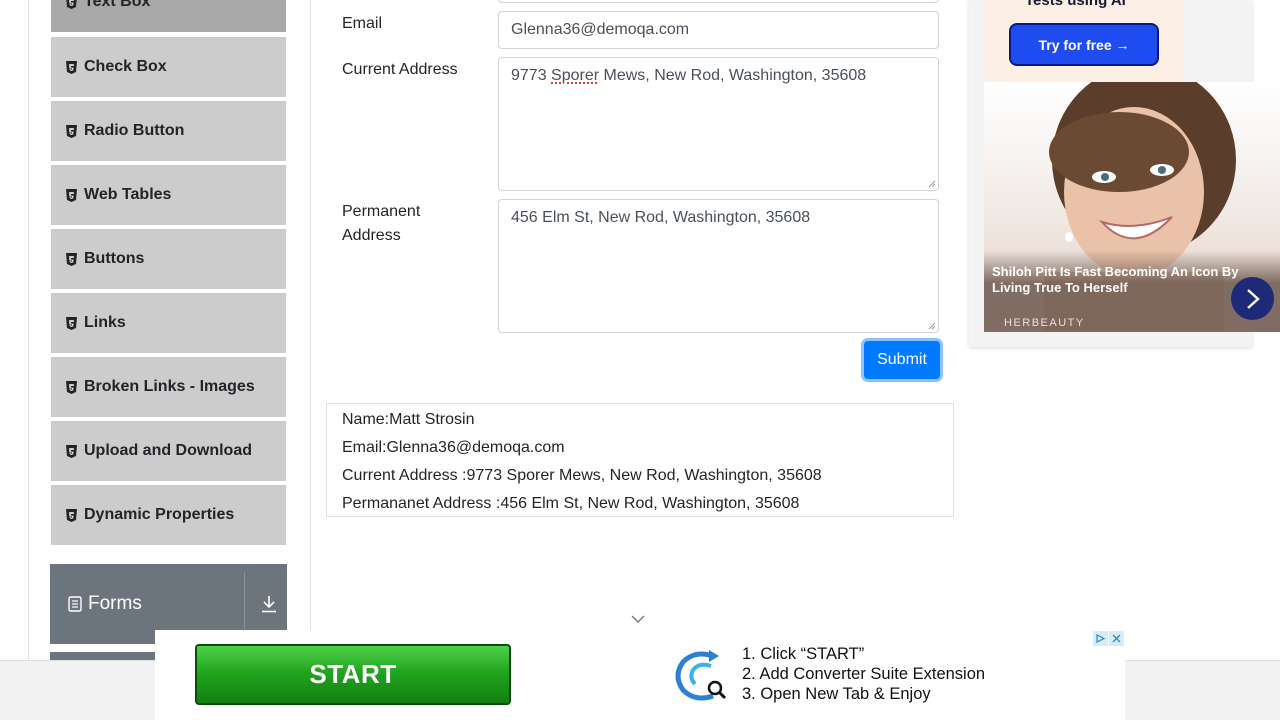 Image resolution: width=1280 pixels, height=720 pixels. I want to click on sidebar-item-label: Broken Links - Images, so click(169, 386).